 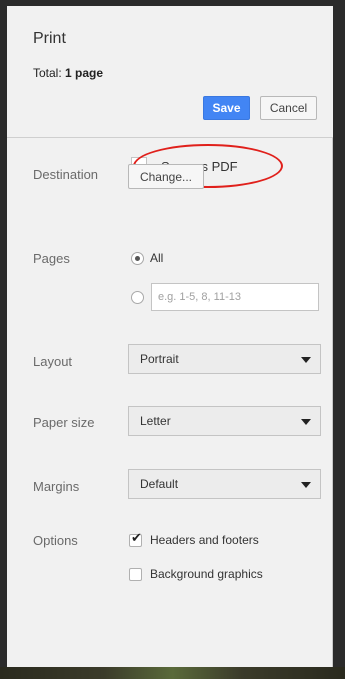 What do you see at coordinates (224, 359) in the screenshot?
I see `layout-select: Portrait` at bounding box center [224, 359].